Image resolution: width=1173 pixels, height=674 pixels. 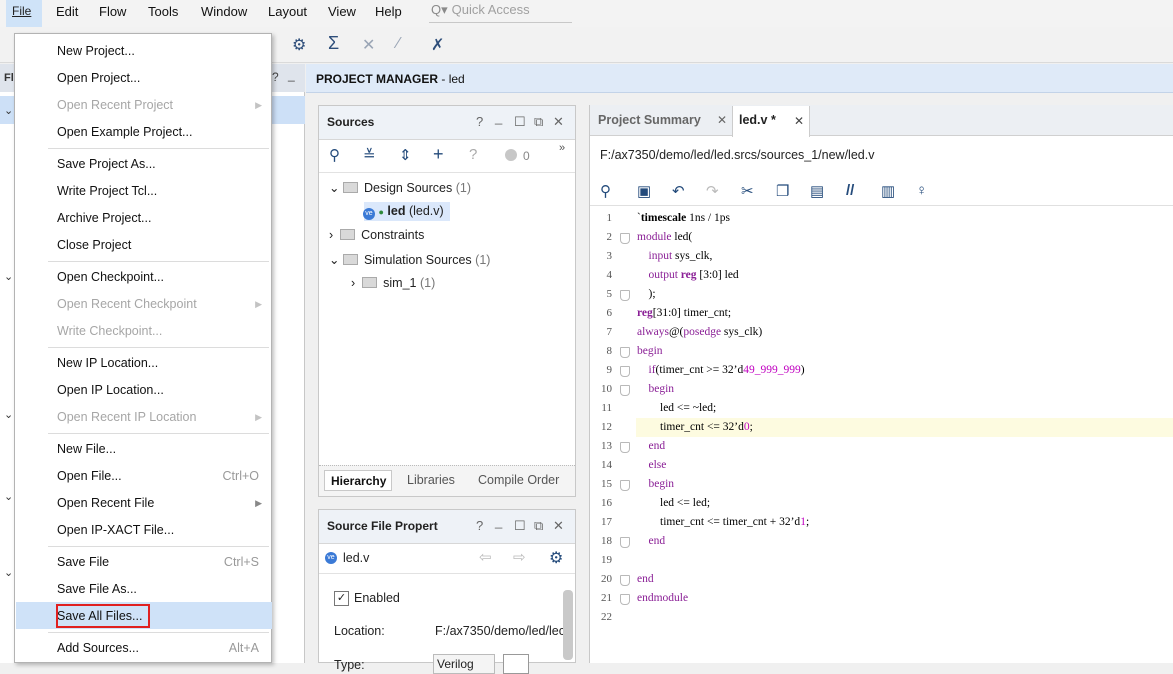 I want to click on settings-gear-icon: ⚙, so click(x=556, y=558).